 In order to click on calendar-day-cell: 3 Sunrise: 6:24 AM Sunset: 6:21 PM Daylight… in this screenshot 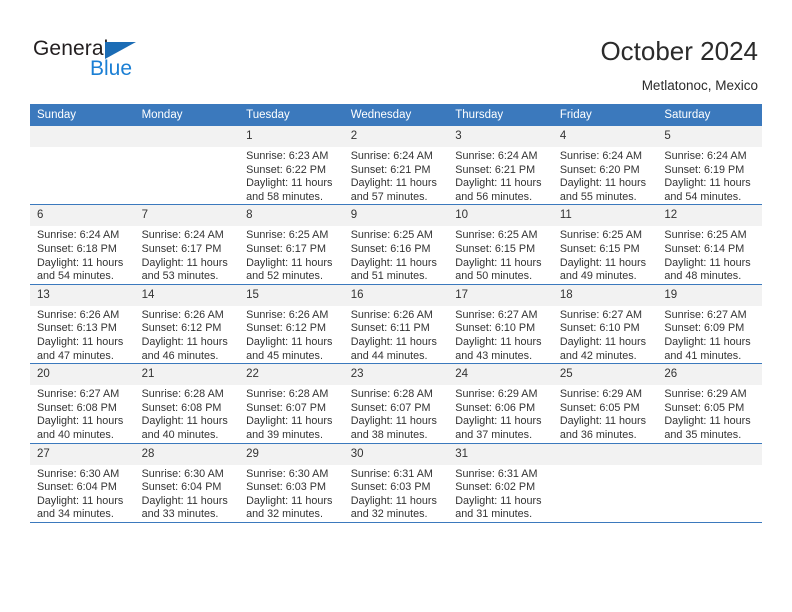, I will do `click(500, 166)`.